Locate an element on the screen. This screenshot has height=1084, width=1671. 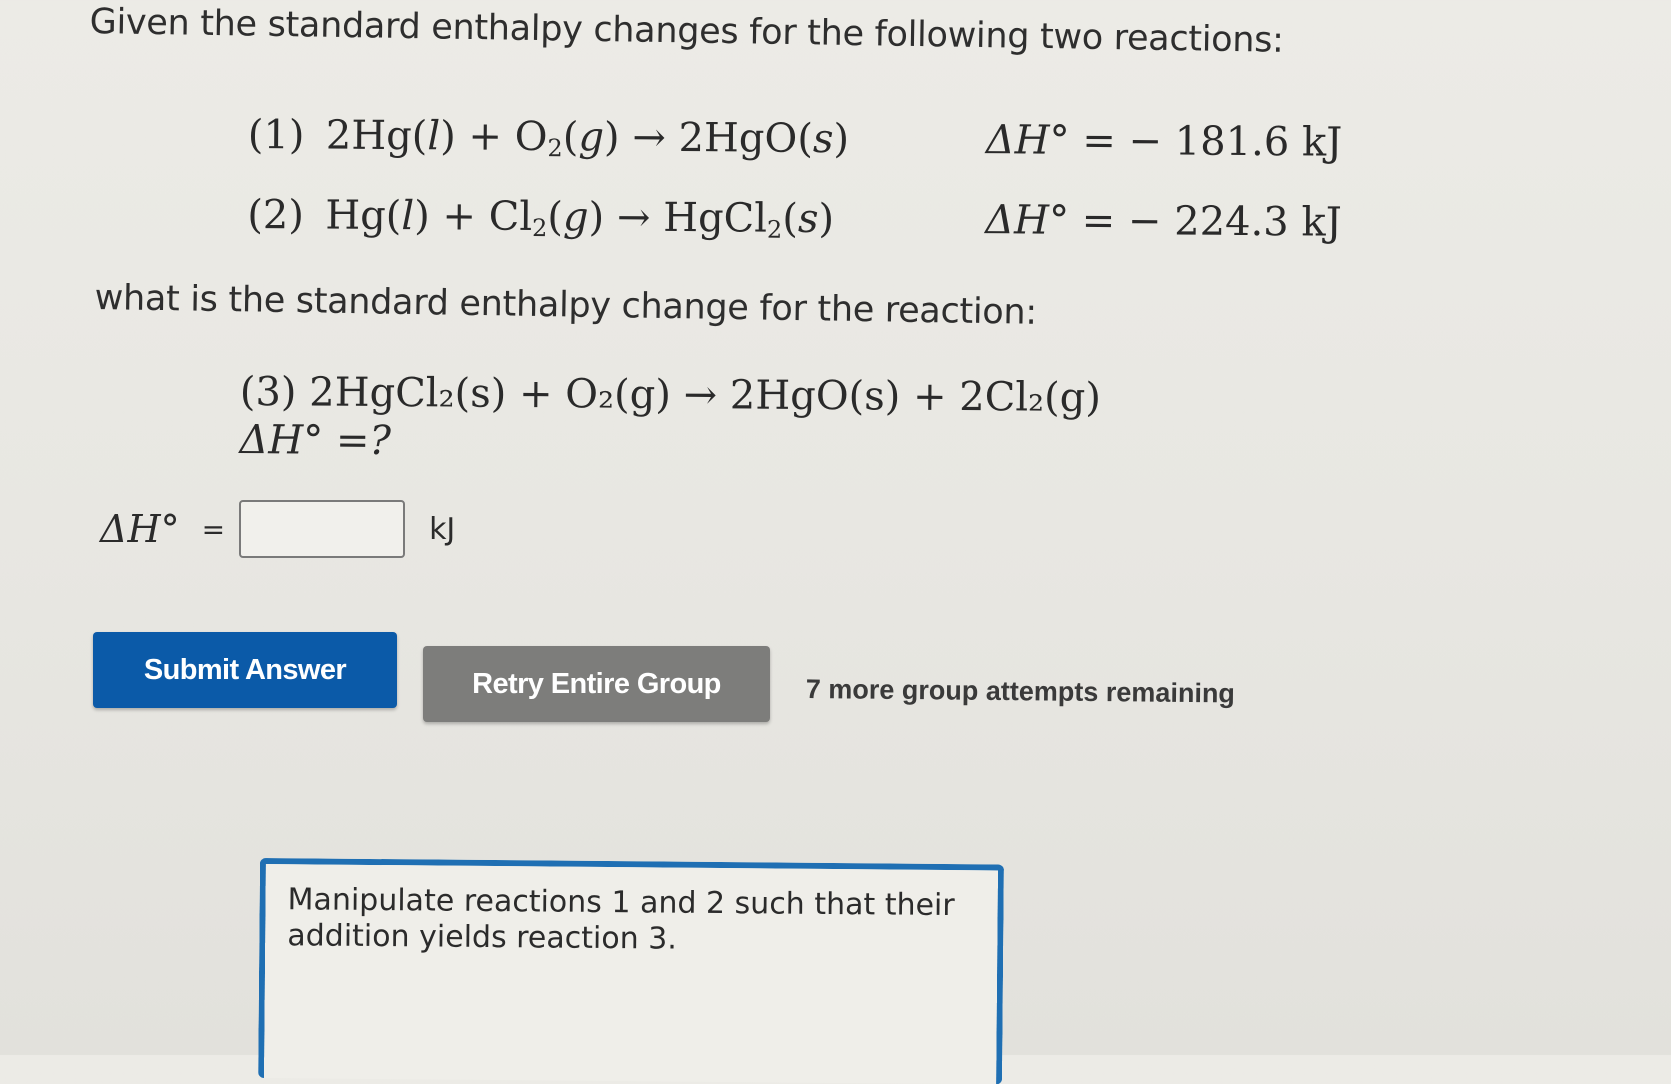
reaction-equation: 2HgCl₂(s) + O₂(g) → 2HgO(s) + 2Cl₂(g) is located at coordinates (705, 395).